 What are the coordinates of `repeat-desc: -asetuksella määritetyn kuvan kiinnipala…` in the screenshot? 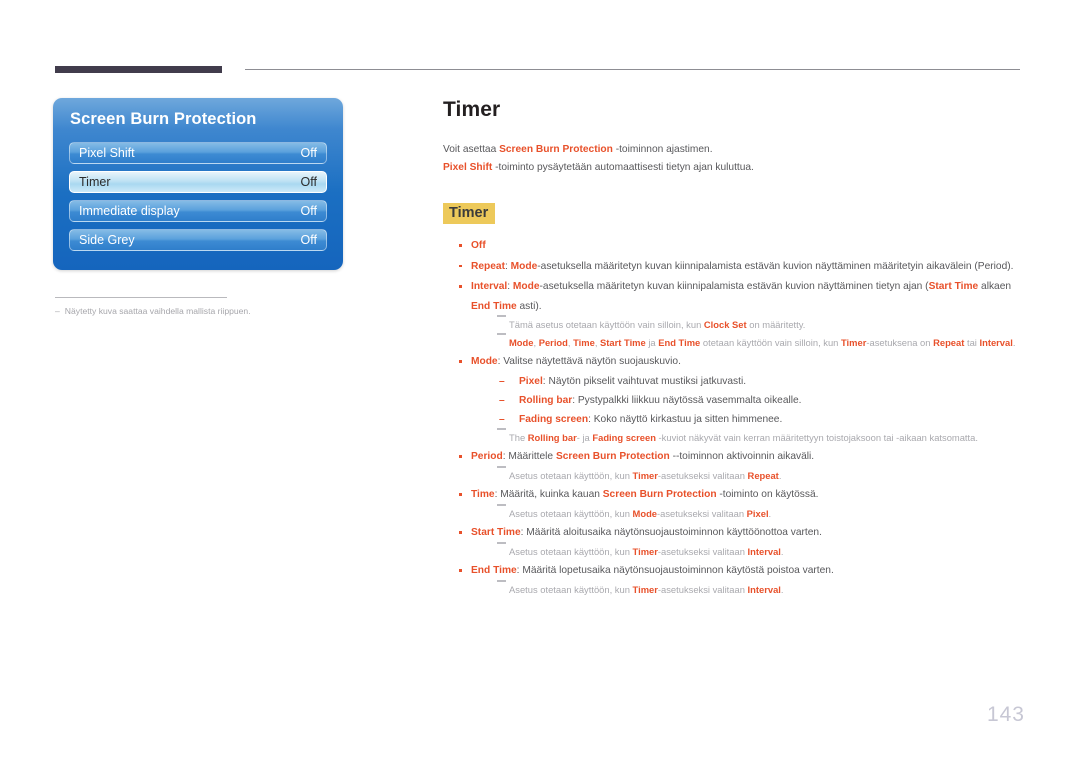 It's located at (775, 266).